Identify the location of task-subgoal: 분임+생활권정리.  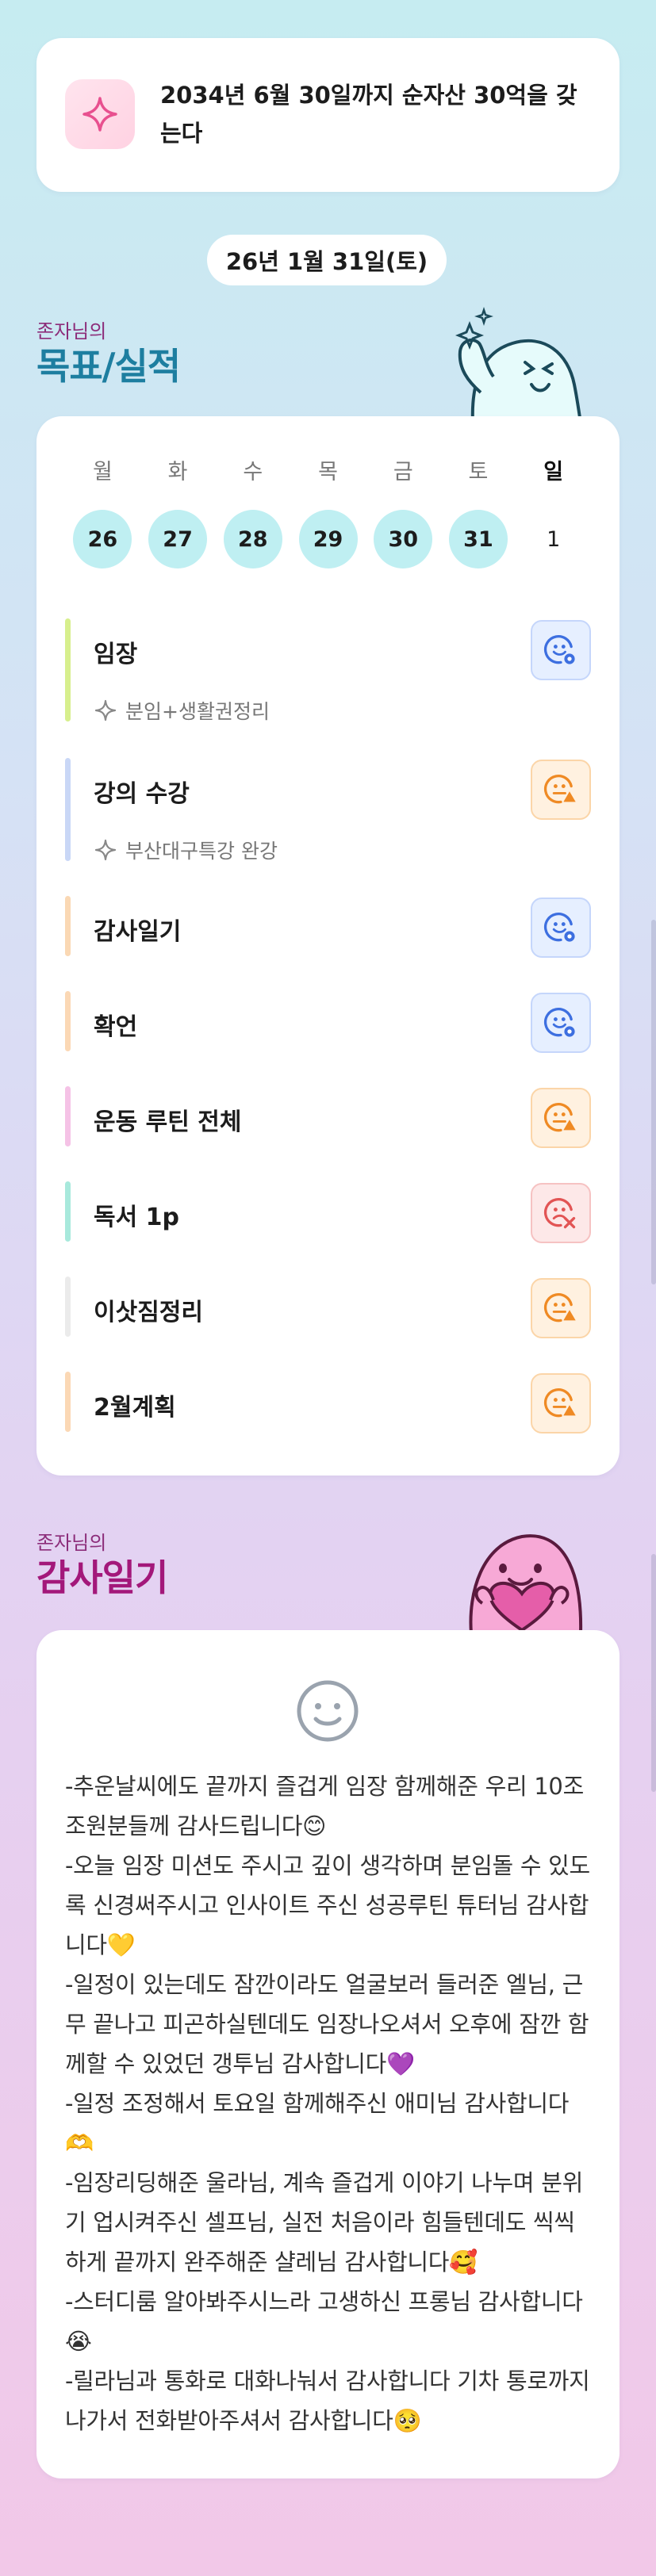
(182, 710).